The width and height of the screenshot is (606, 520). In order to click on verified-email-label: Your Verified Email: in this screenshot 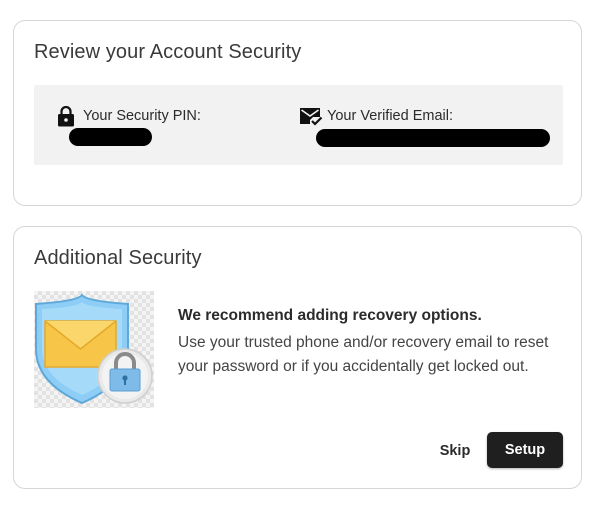, I will do `click(390, 116)`.